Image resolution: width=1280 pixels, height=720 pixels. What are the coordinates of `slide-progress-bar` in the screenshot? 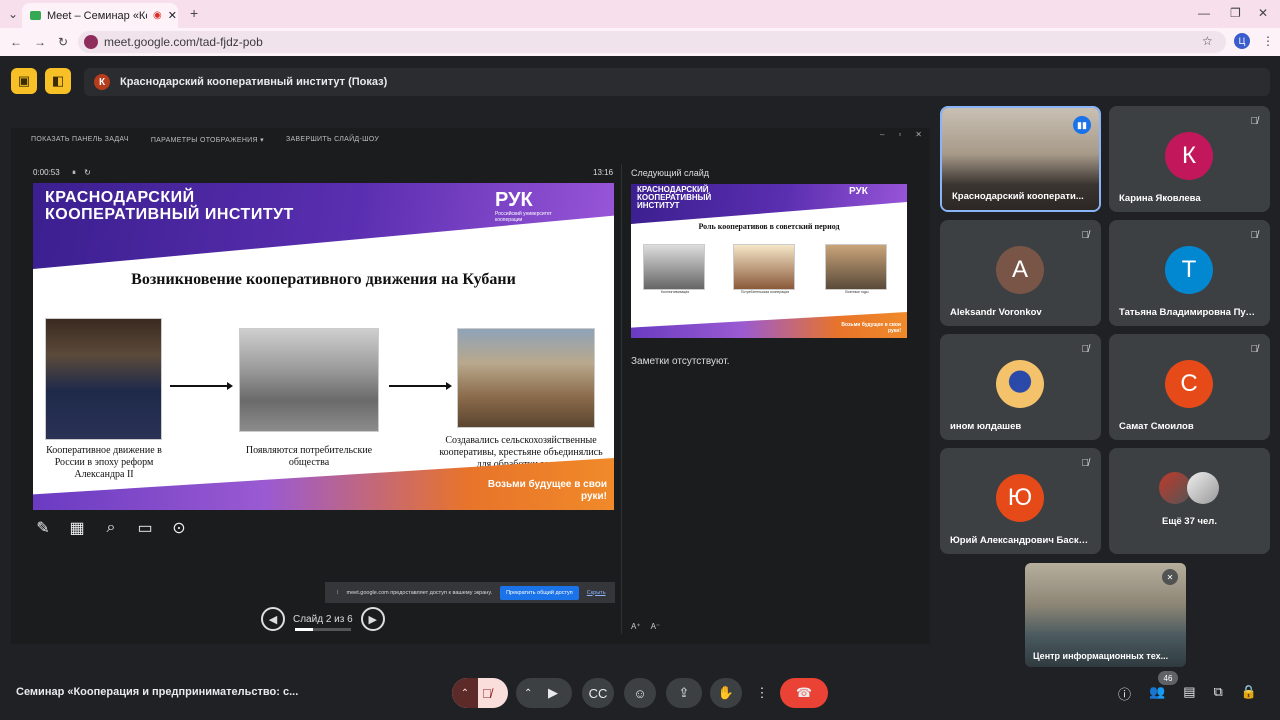 It's located at (323, 629).